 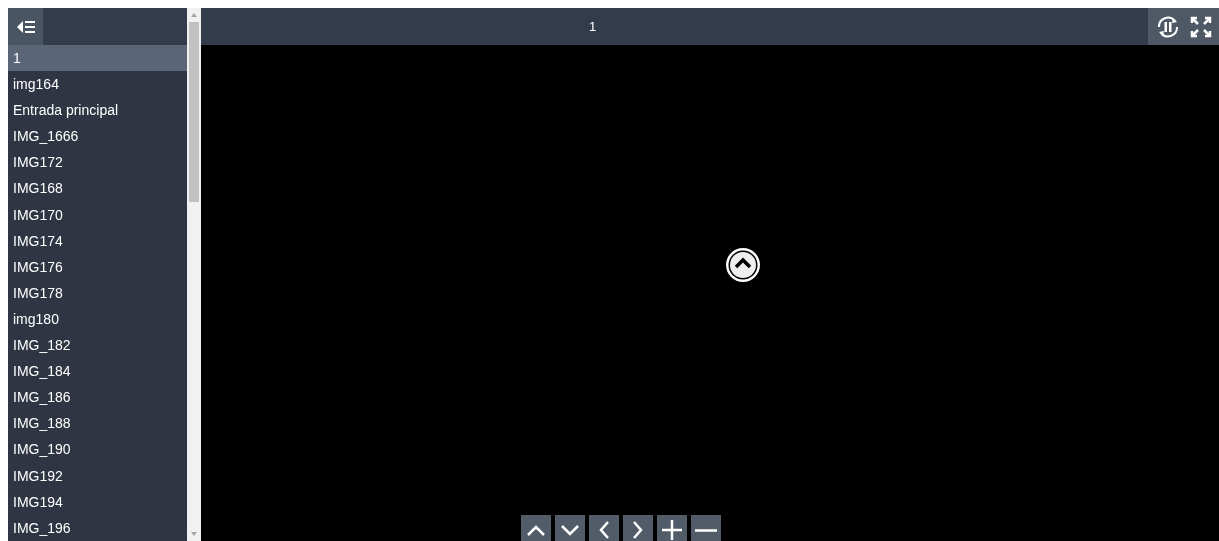 What do you see at coordinates (743, 265) in the screenshot?
I see `hotspot-icon` at bounding box center [743, 265].